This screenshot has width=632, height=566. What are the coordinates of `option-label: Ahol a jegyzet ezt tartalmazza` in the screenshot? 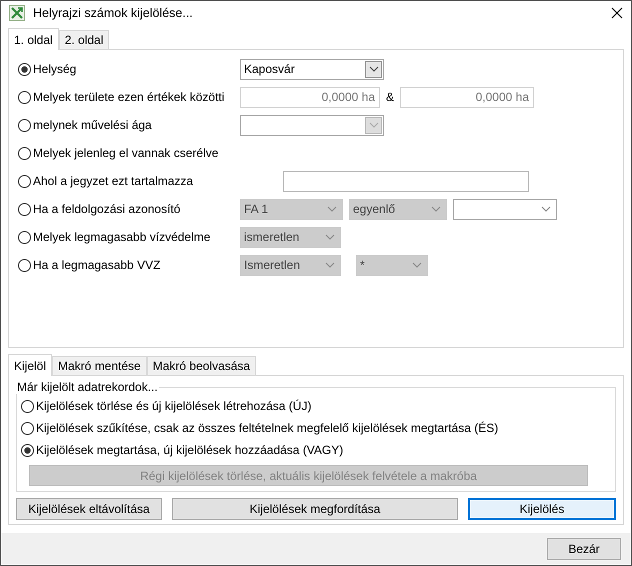 It's located at (113, 181).